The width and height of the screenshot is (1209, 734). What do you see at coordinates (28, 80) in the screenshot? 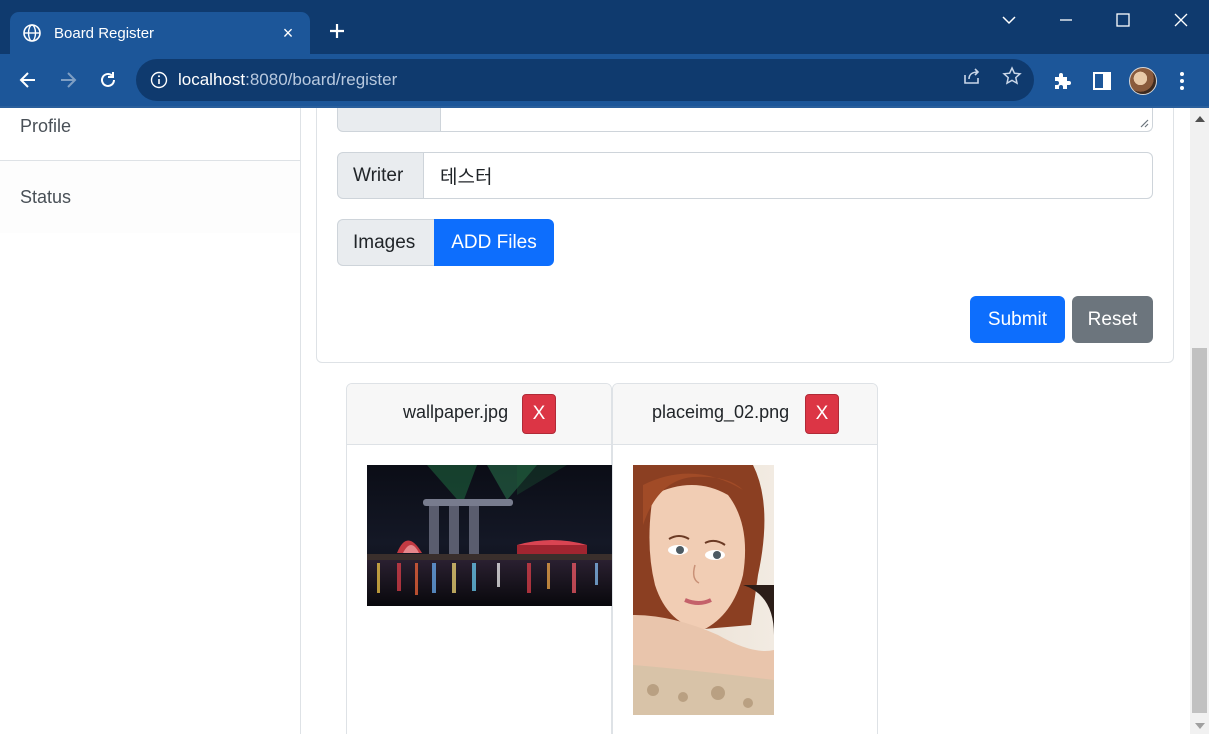
I see `back-icon` at bounding box center [28, 80].